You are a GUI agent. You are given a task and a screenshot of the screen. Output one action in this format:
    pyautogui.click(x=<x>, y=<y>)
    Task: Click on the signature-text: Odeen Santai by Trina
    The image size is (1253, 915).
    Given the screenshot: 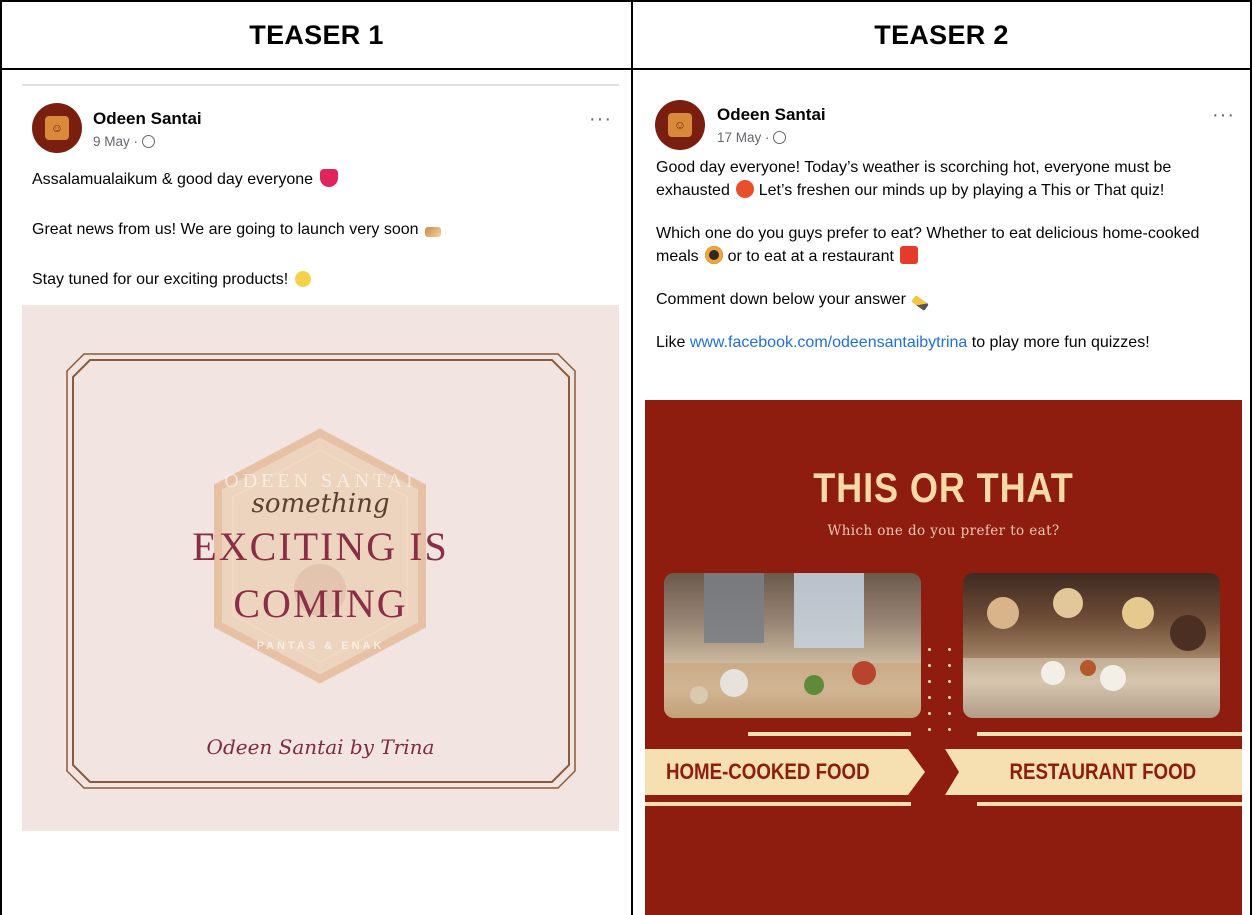 What is the action you would take?
    pyautogui.click(x=320, y=747)
    